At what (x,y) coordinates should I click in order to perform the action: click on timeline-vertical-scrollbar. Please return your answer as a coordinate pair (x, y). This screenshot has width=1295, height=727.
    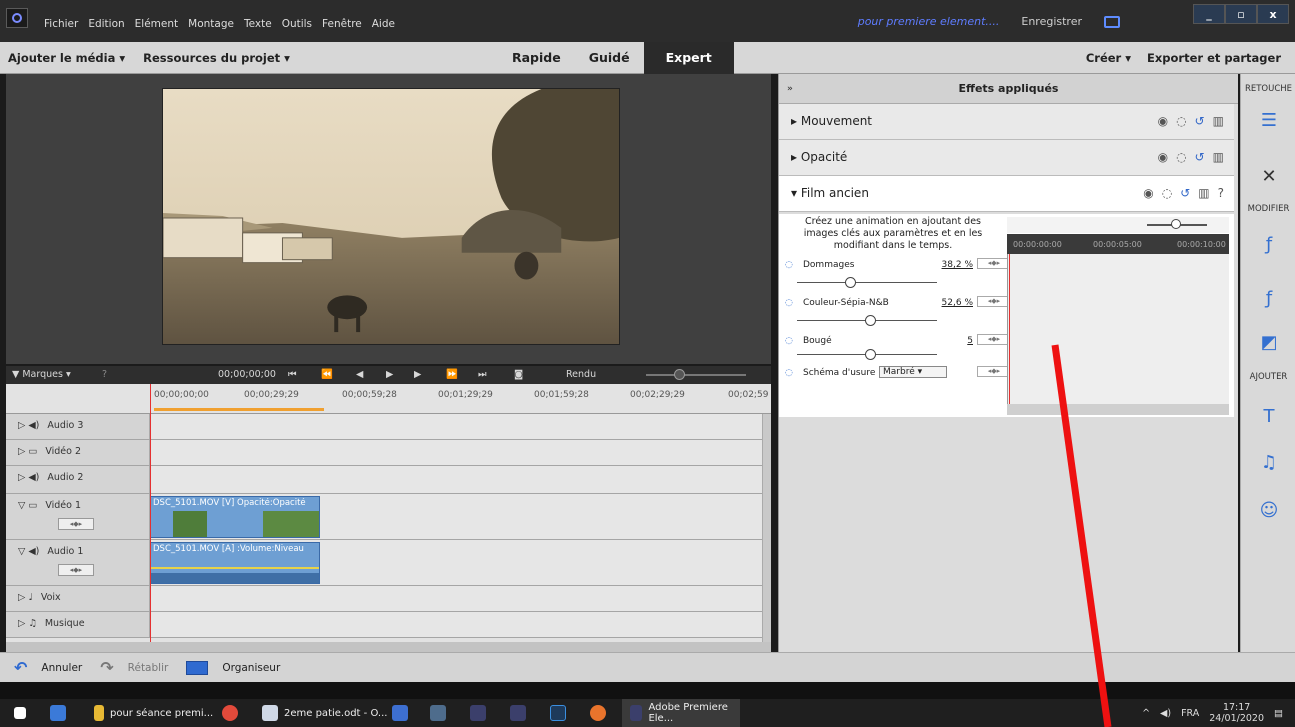
    Looking at the image, I should click on (766, 528).